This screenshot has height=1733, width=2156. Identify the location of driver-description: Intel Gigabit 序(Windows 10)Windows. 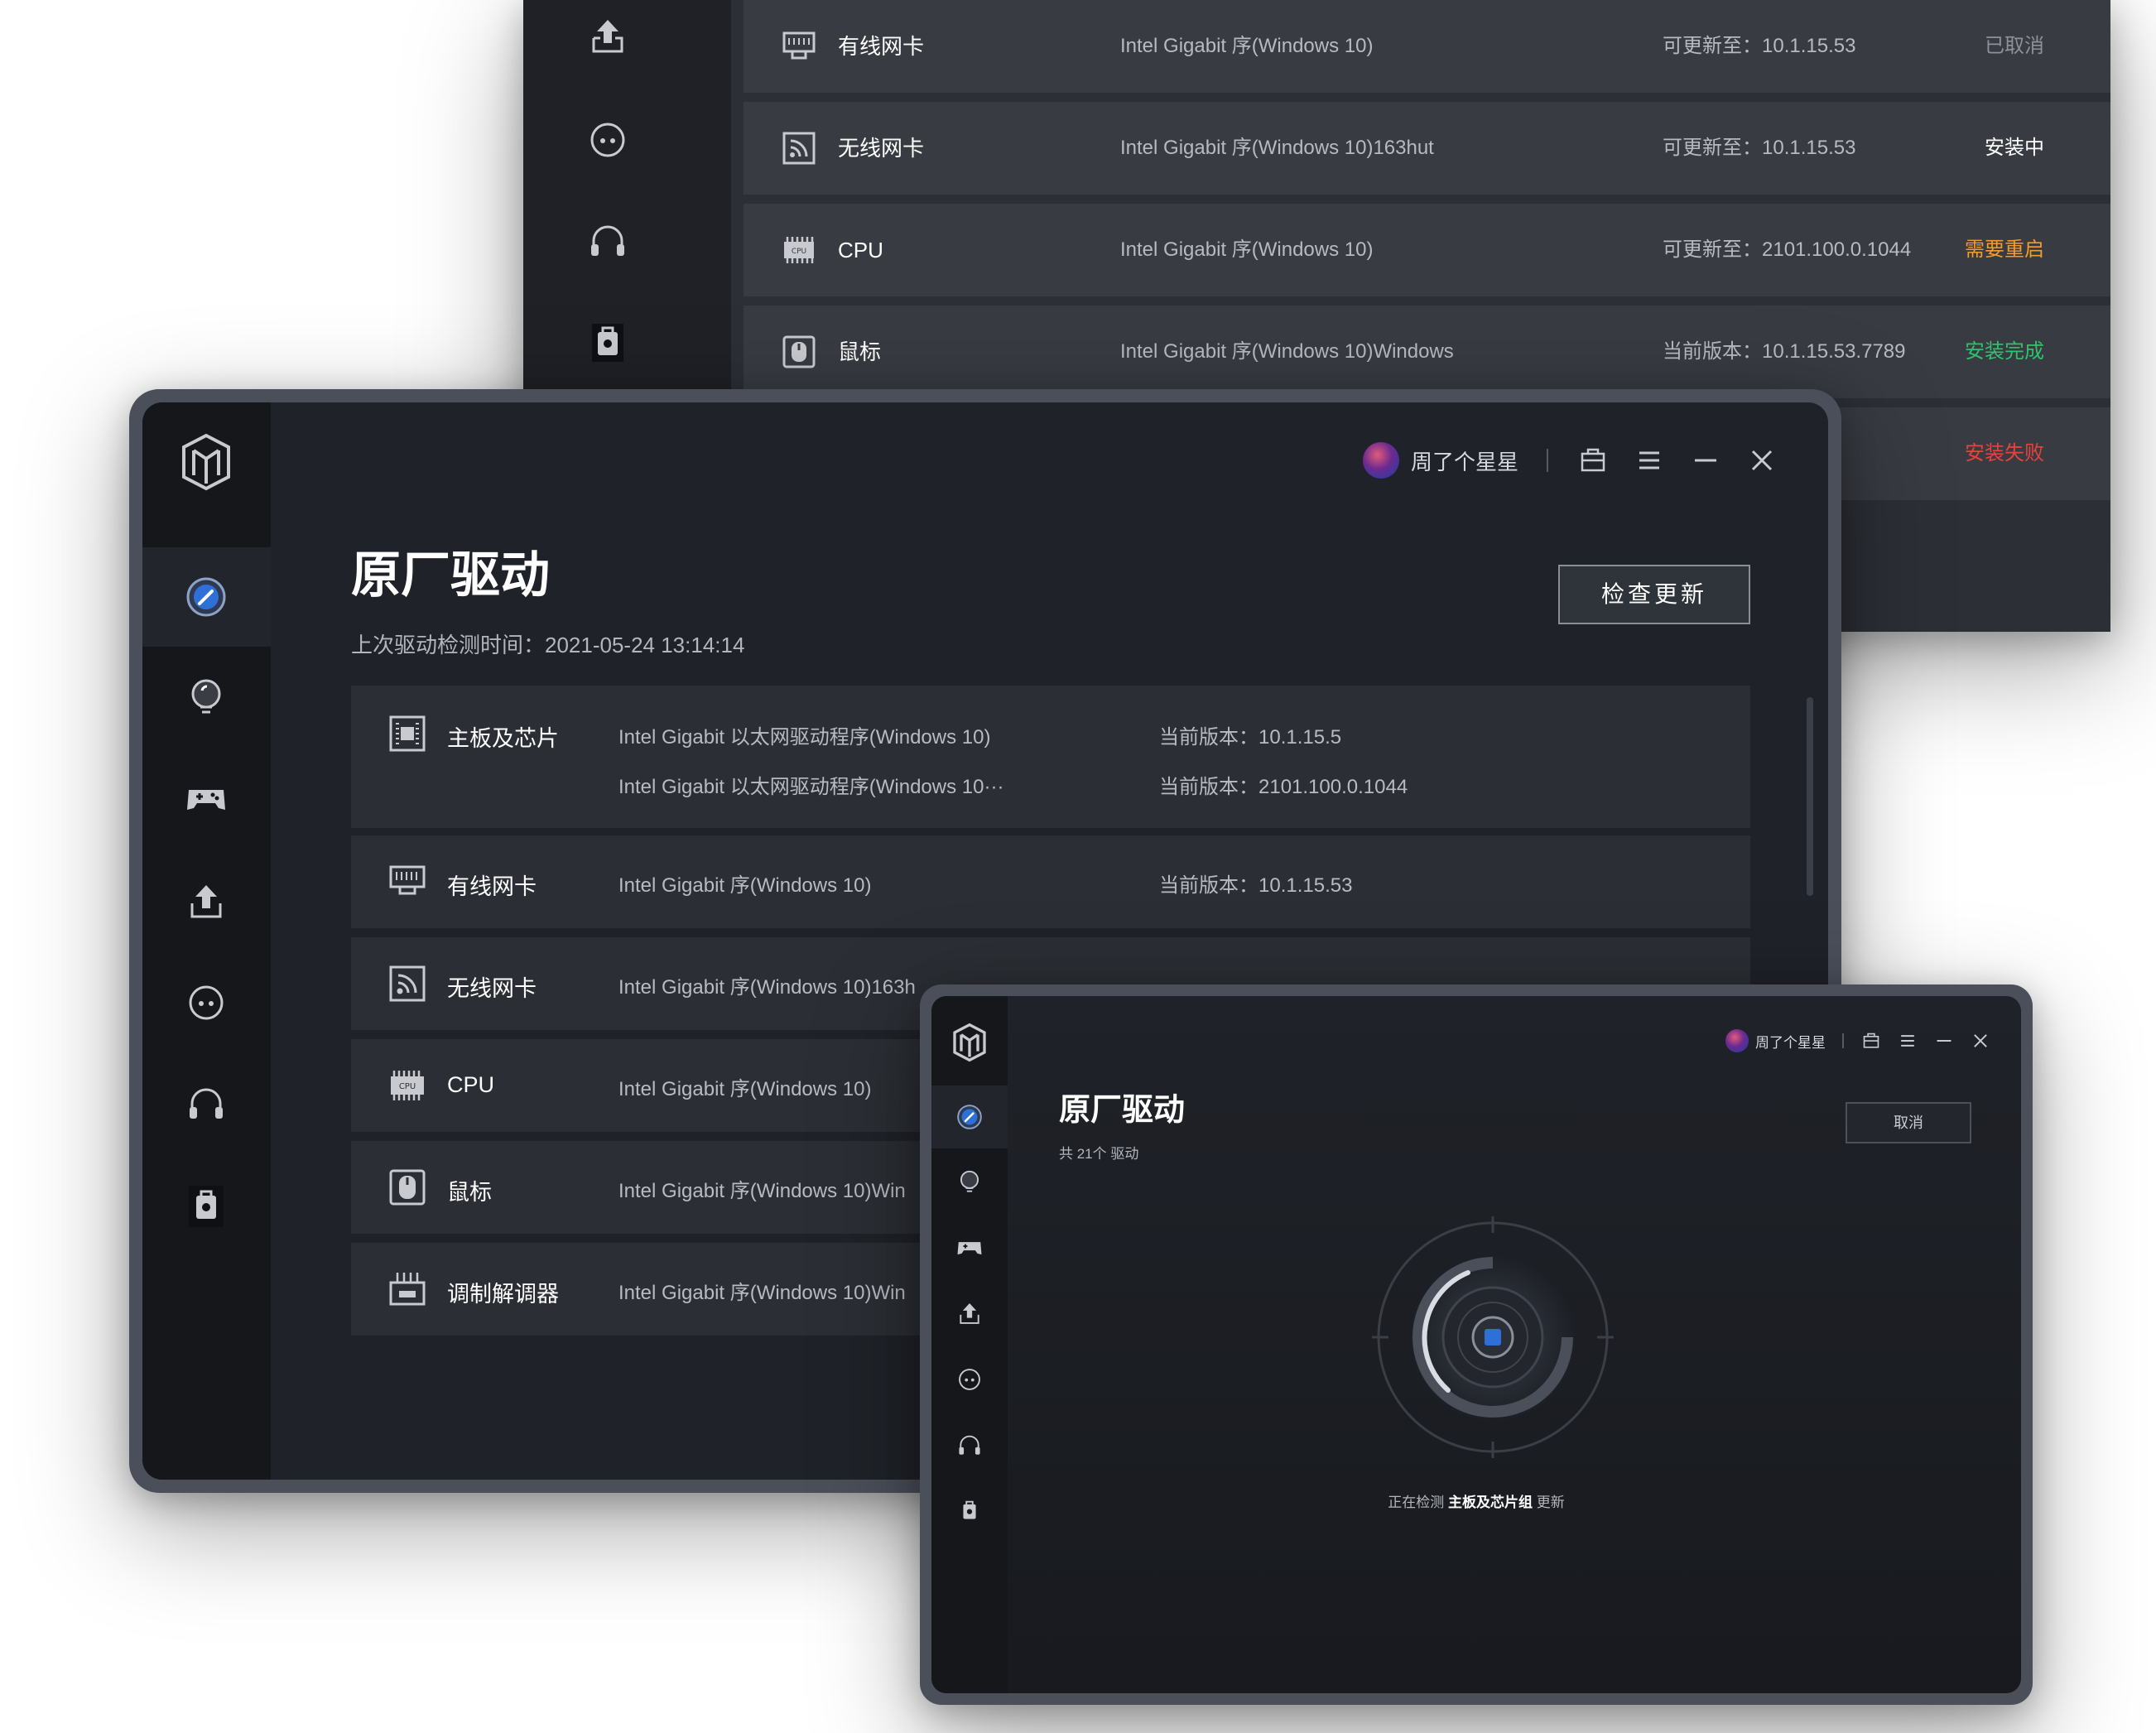
(1287, 352).